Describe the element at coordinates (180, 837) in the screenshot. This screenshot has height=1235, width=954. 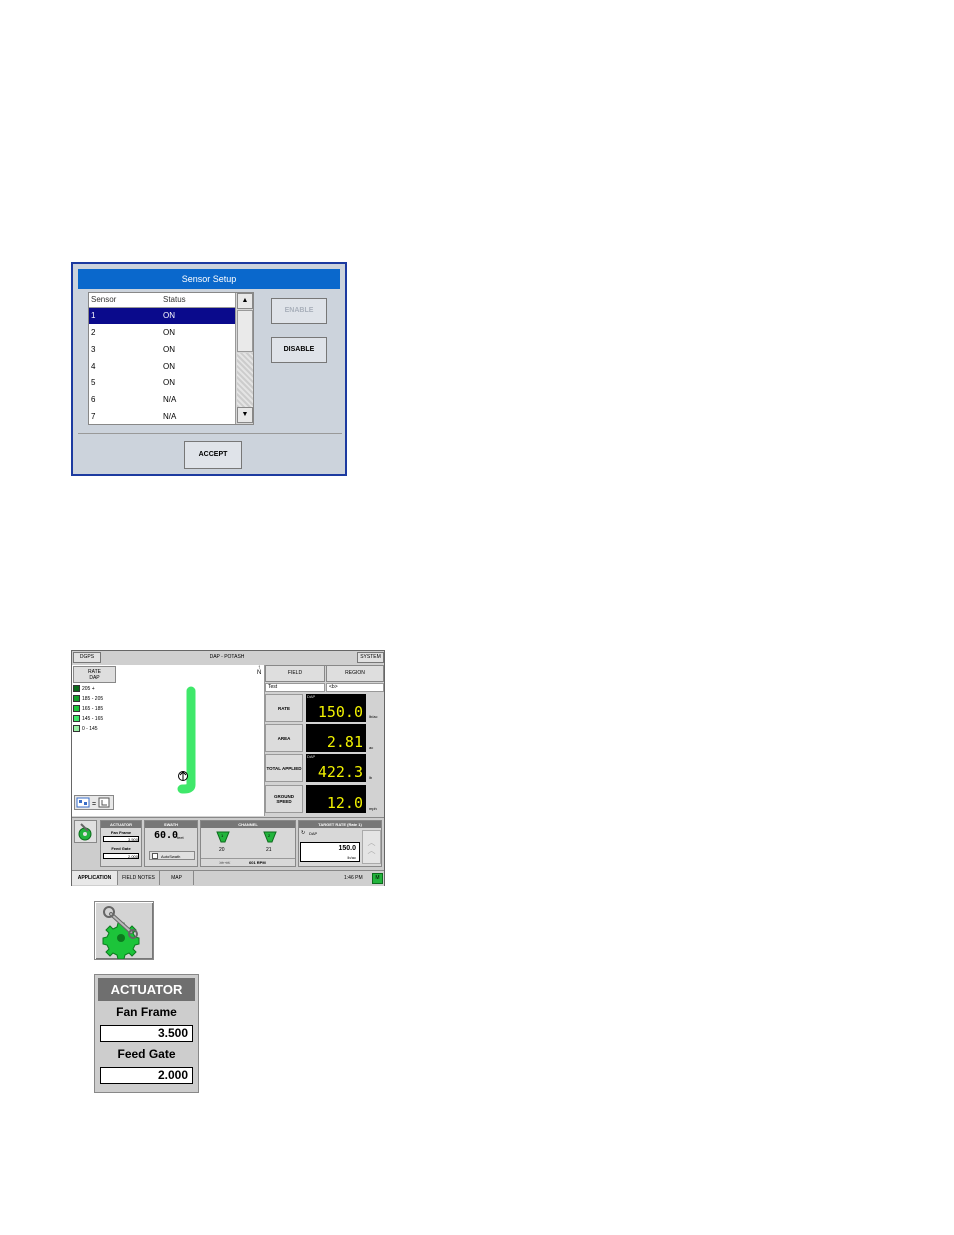
I see `swath-unit: feet` at that location.